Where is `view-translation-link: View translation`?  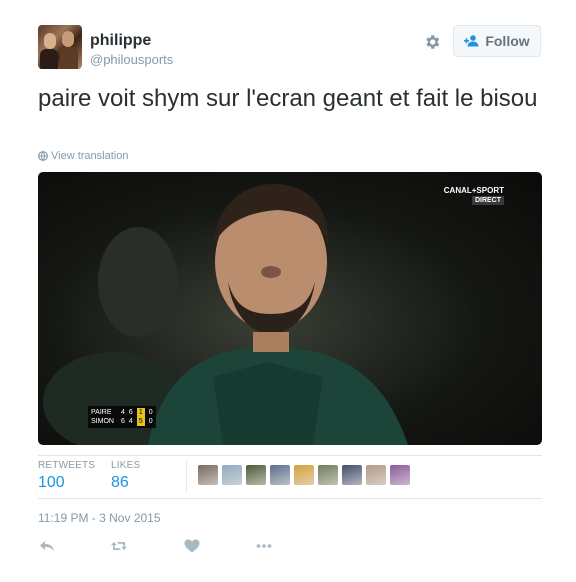 view-translation-link: View translation is located at coordinates (83, 156).